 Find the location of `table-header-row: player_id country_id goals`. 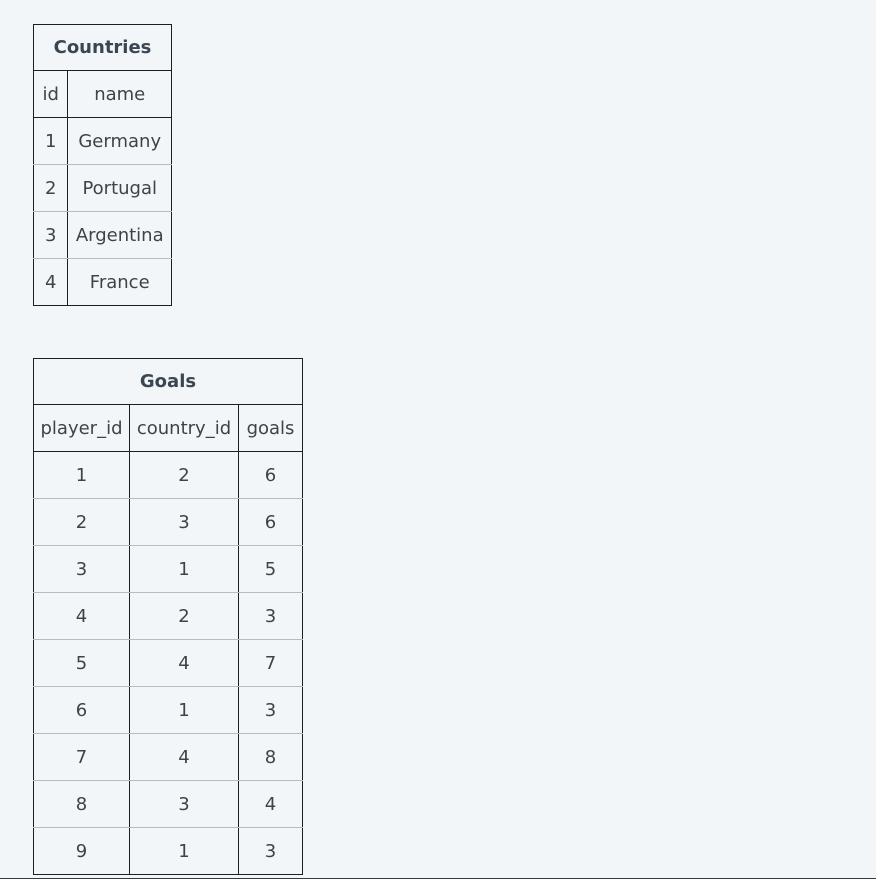

table-header-row: player_id country_id goals is located at coordinates (168, 428).